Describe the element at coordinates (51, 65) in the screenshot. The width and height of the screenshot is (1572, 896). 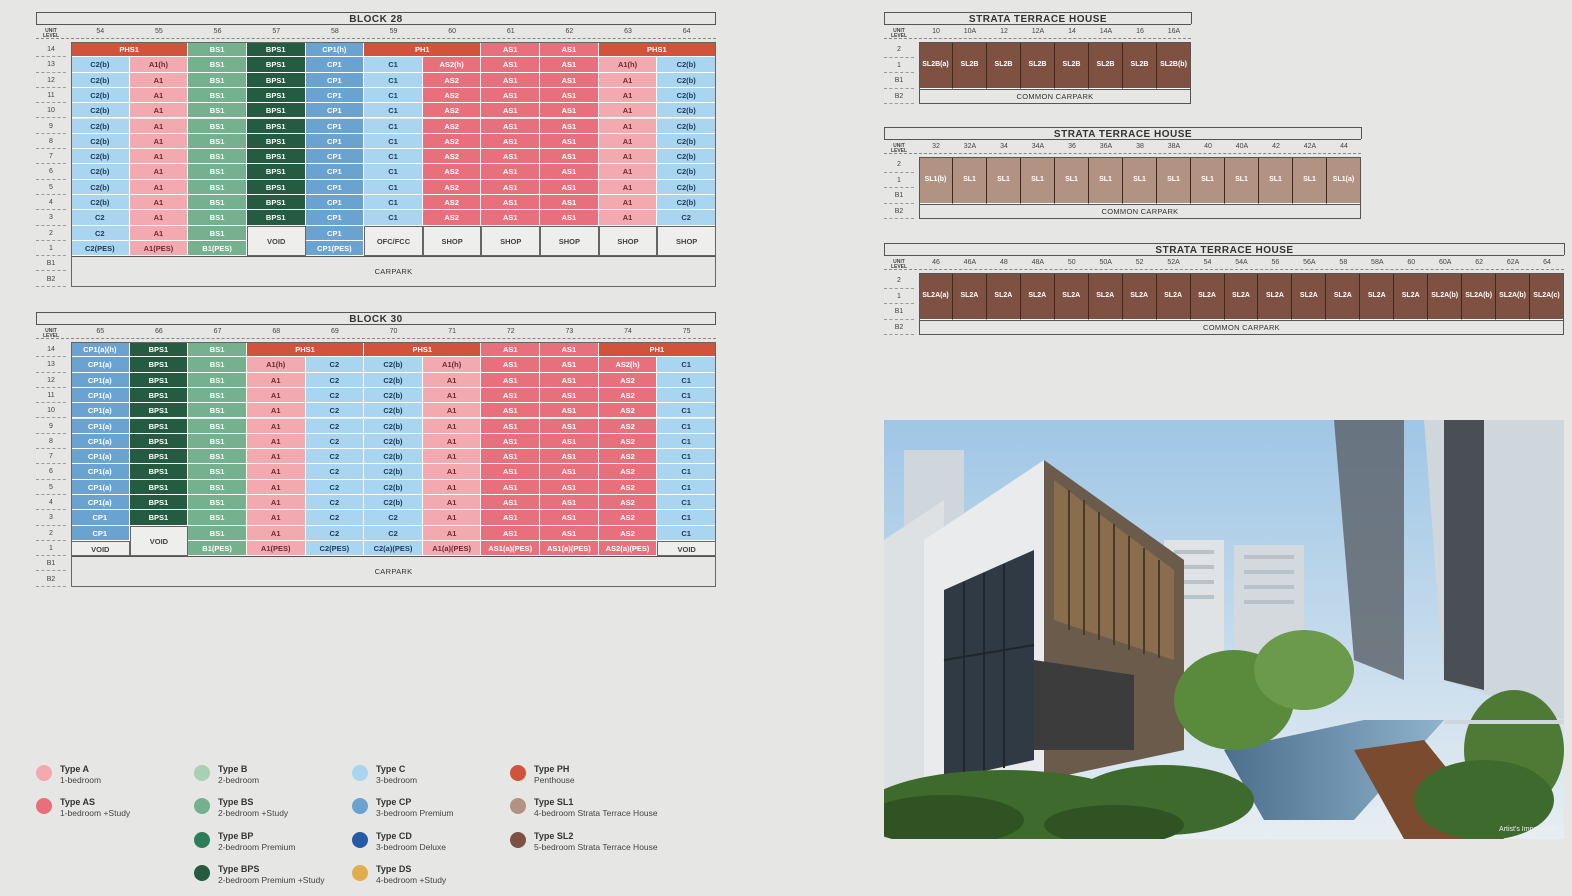
I see `level-number: 13` at that location.